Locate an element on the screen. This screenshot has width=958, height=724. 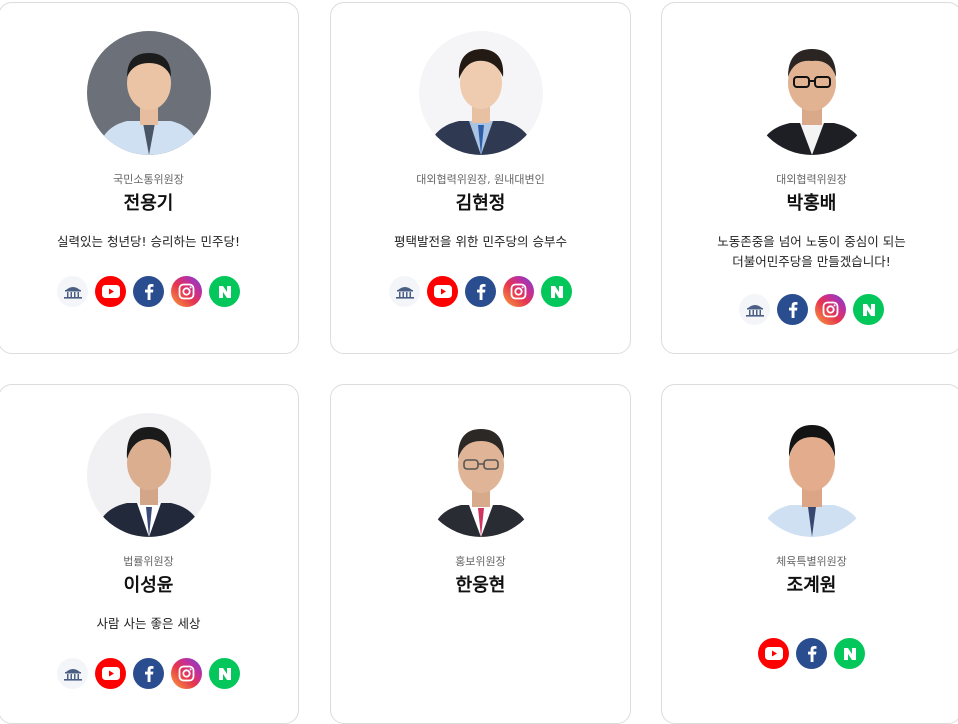
member-card: 홍보위원장 한웅현 is located at coordinates (480, 554).